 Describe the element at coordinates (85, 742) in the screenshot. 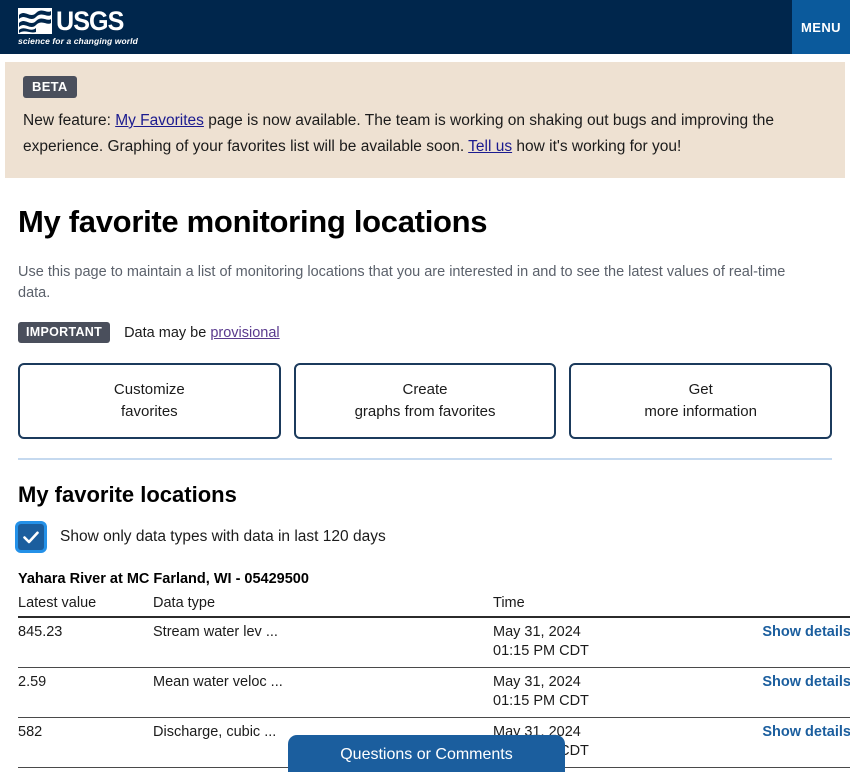

I see `cell-latest-value: 582` at that location.